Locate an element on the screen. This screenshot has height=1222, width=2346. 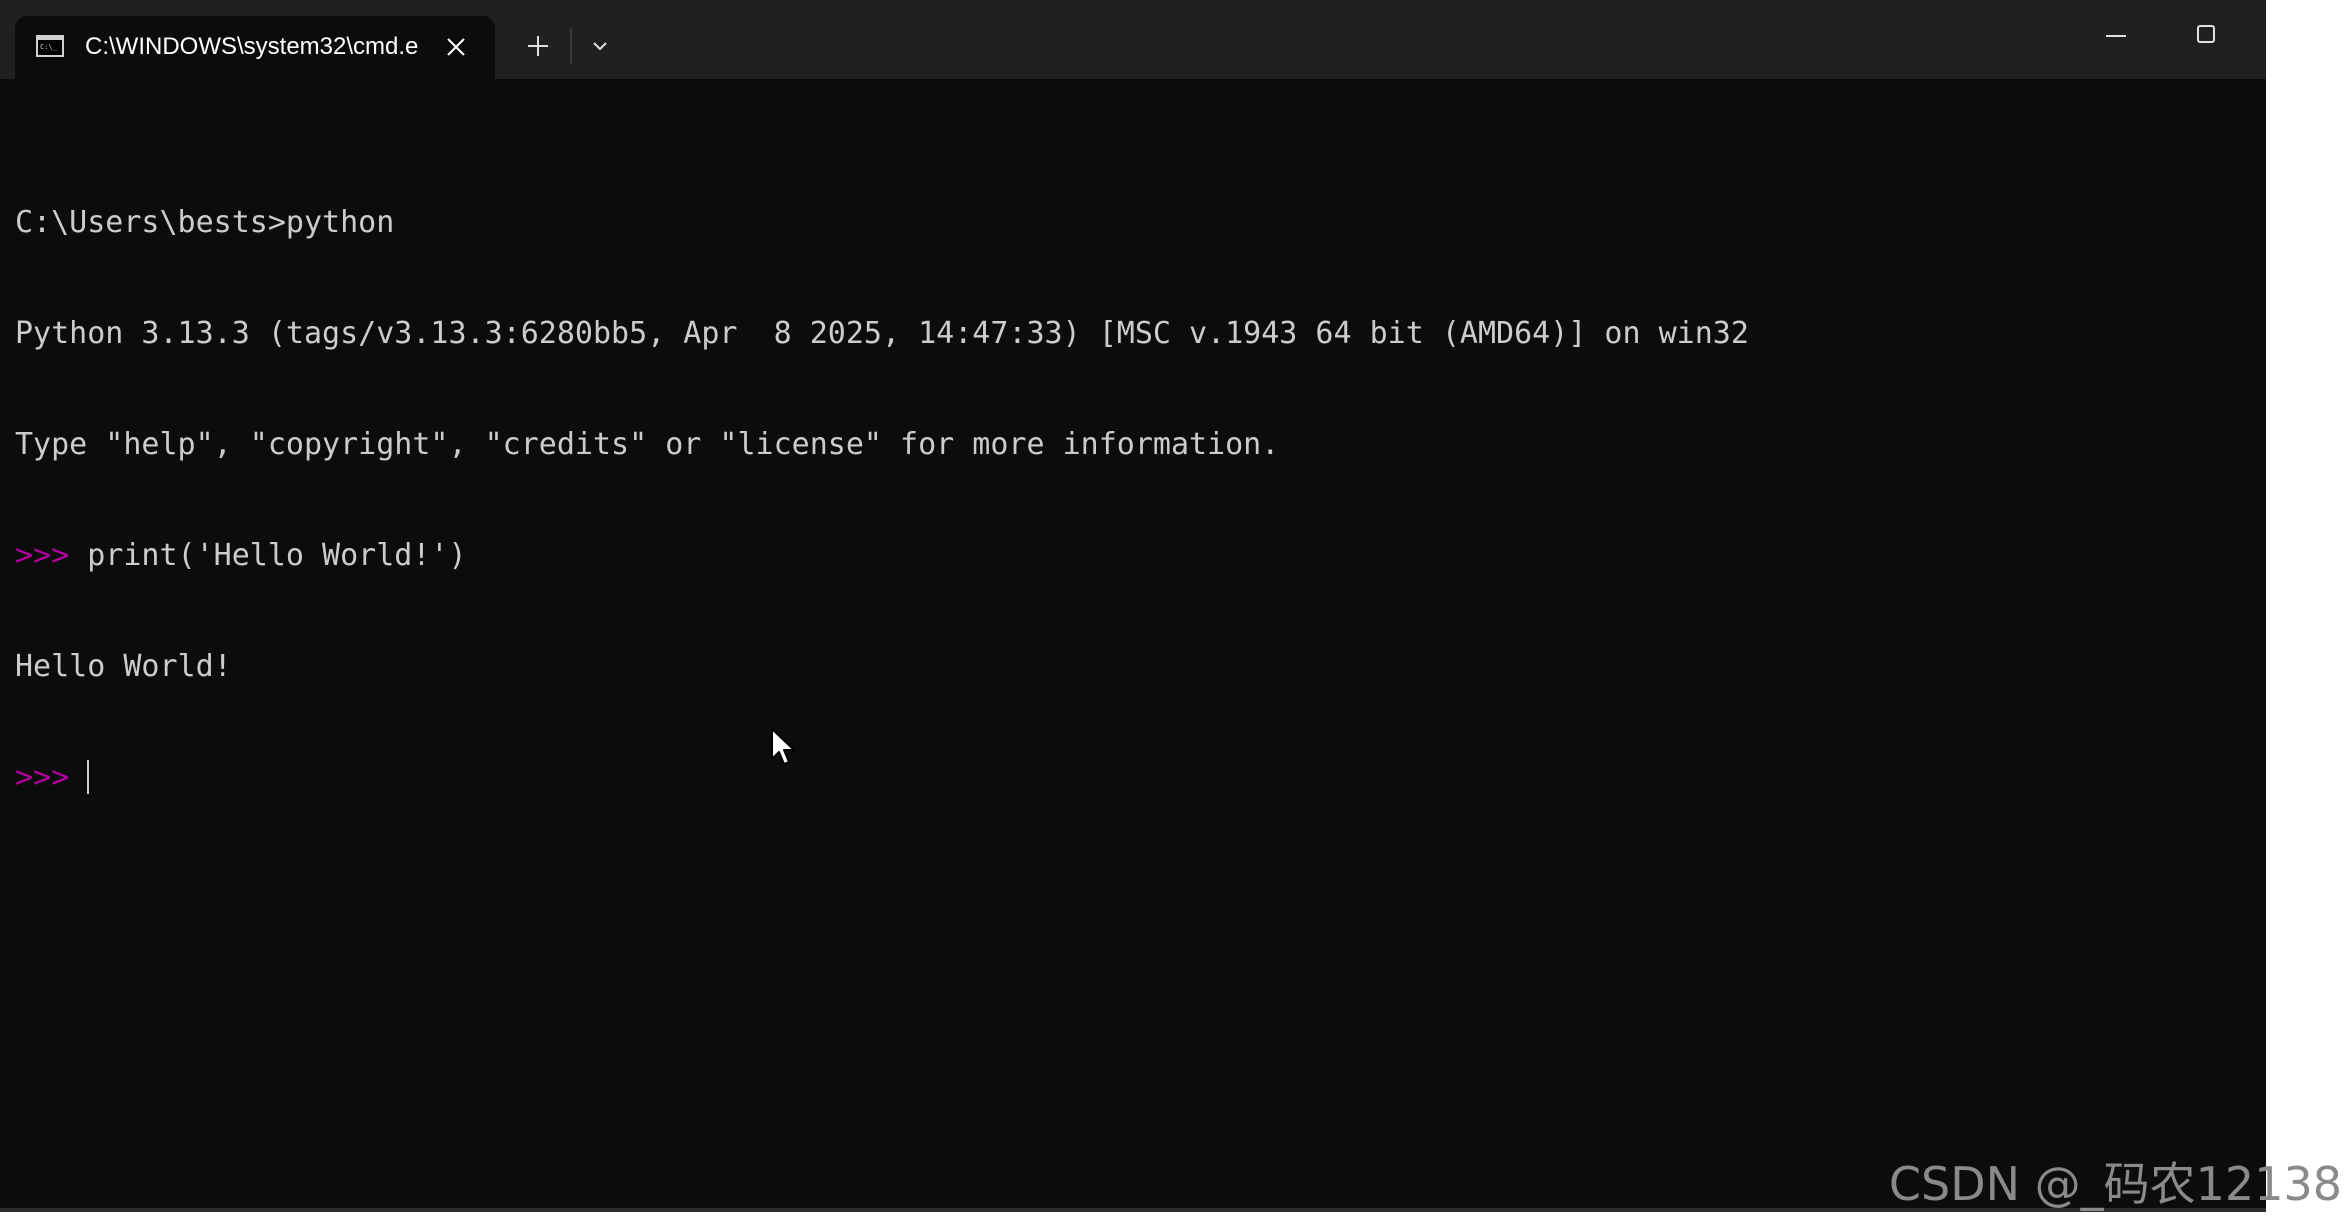
maximize-icon is located at coordinates (2206, 34).